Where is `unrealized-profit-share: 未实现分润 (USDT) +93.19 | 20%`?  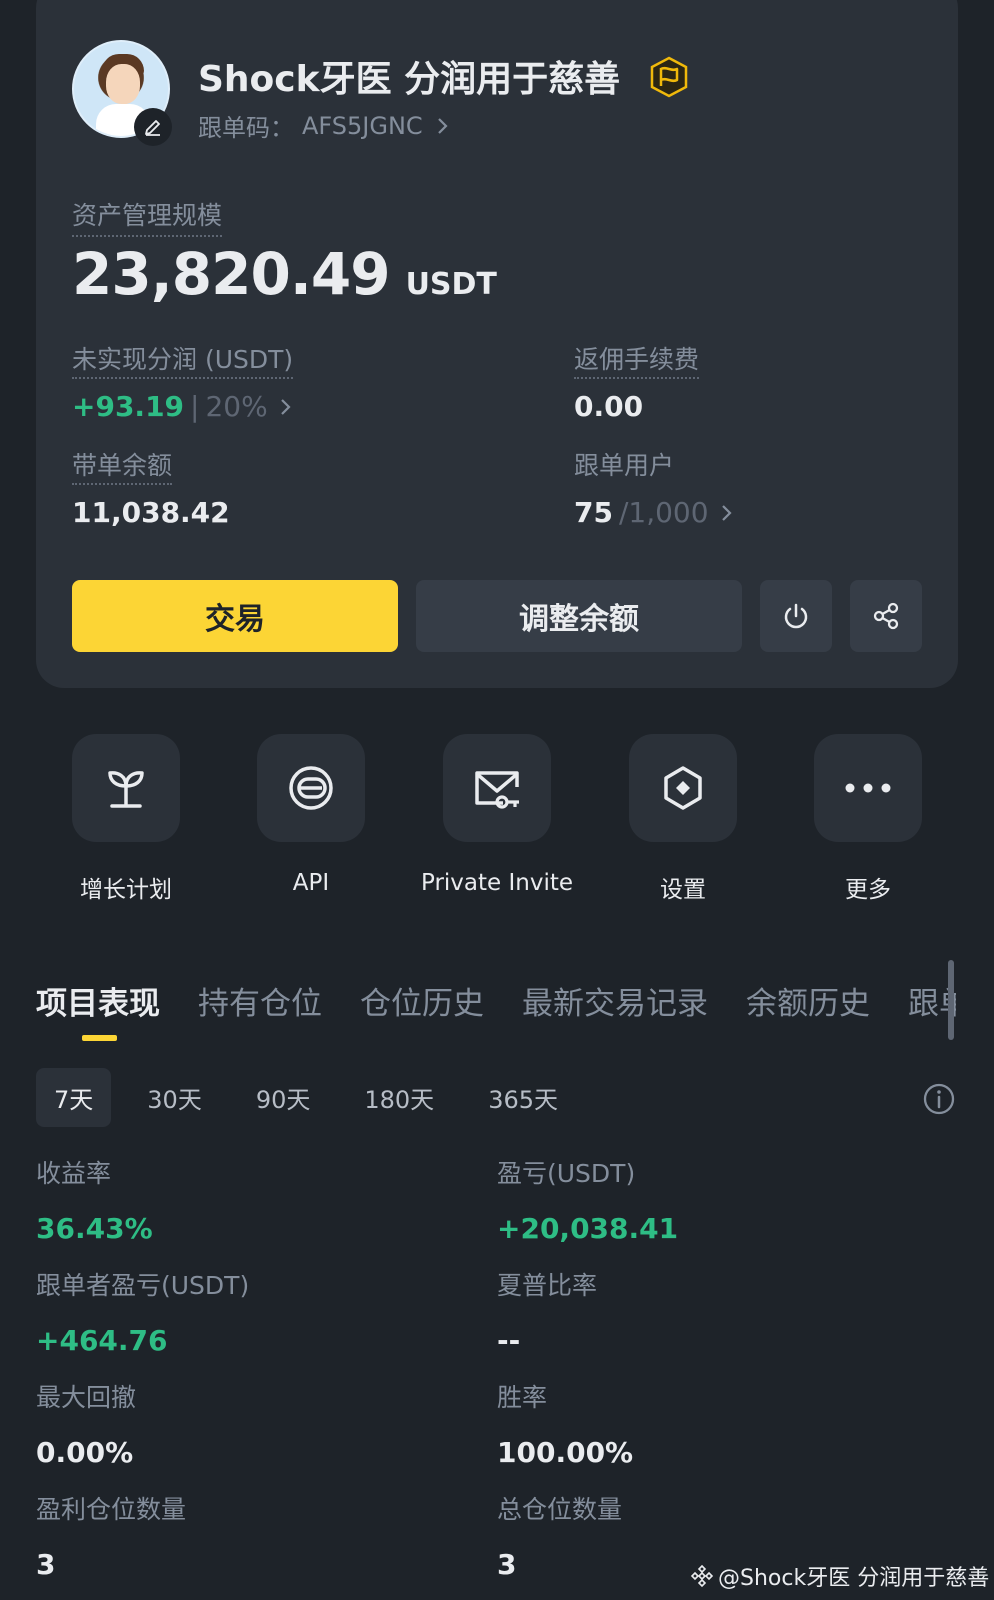 unrealized-profit-share: 未实现分润 (USDT) +93.19 | 20% is located at coordinates (184, 381).